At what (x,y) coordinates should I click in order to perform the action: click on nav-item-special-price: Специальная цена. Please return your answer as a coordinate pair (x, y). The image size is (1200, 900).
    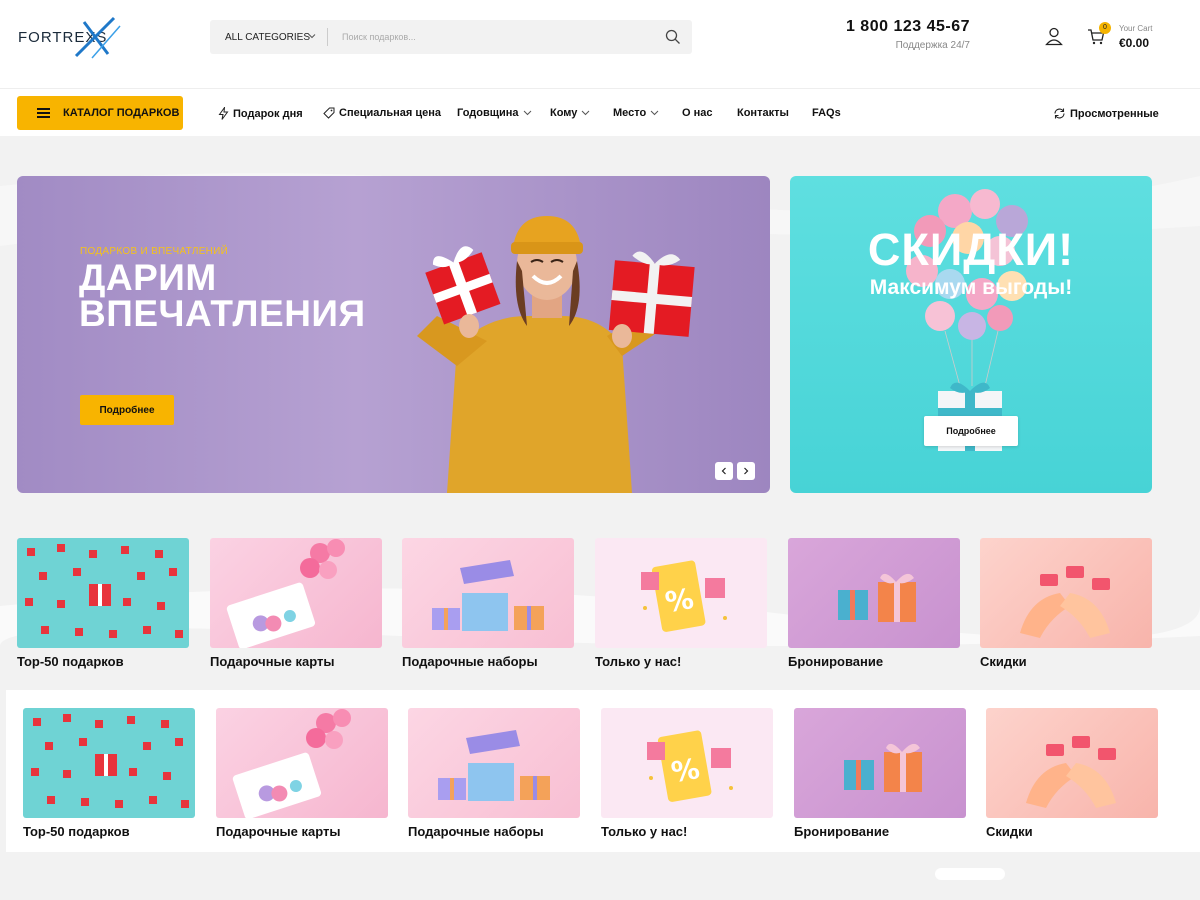
    Looking at the image, I should click on (382, 113).